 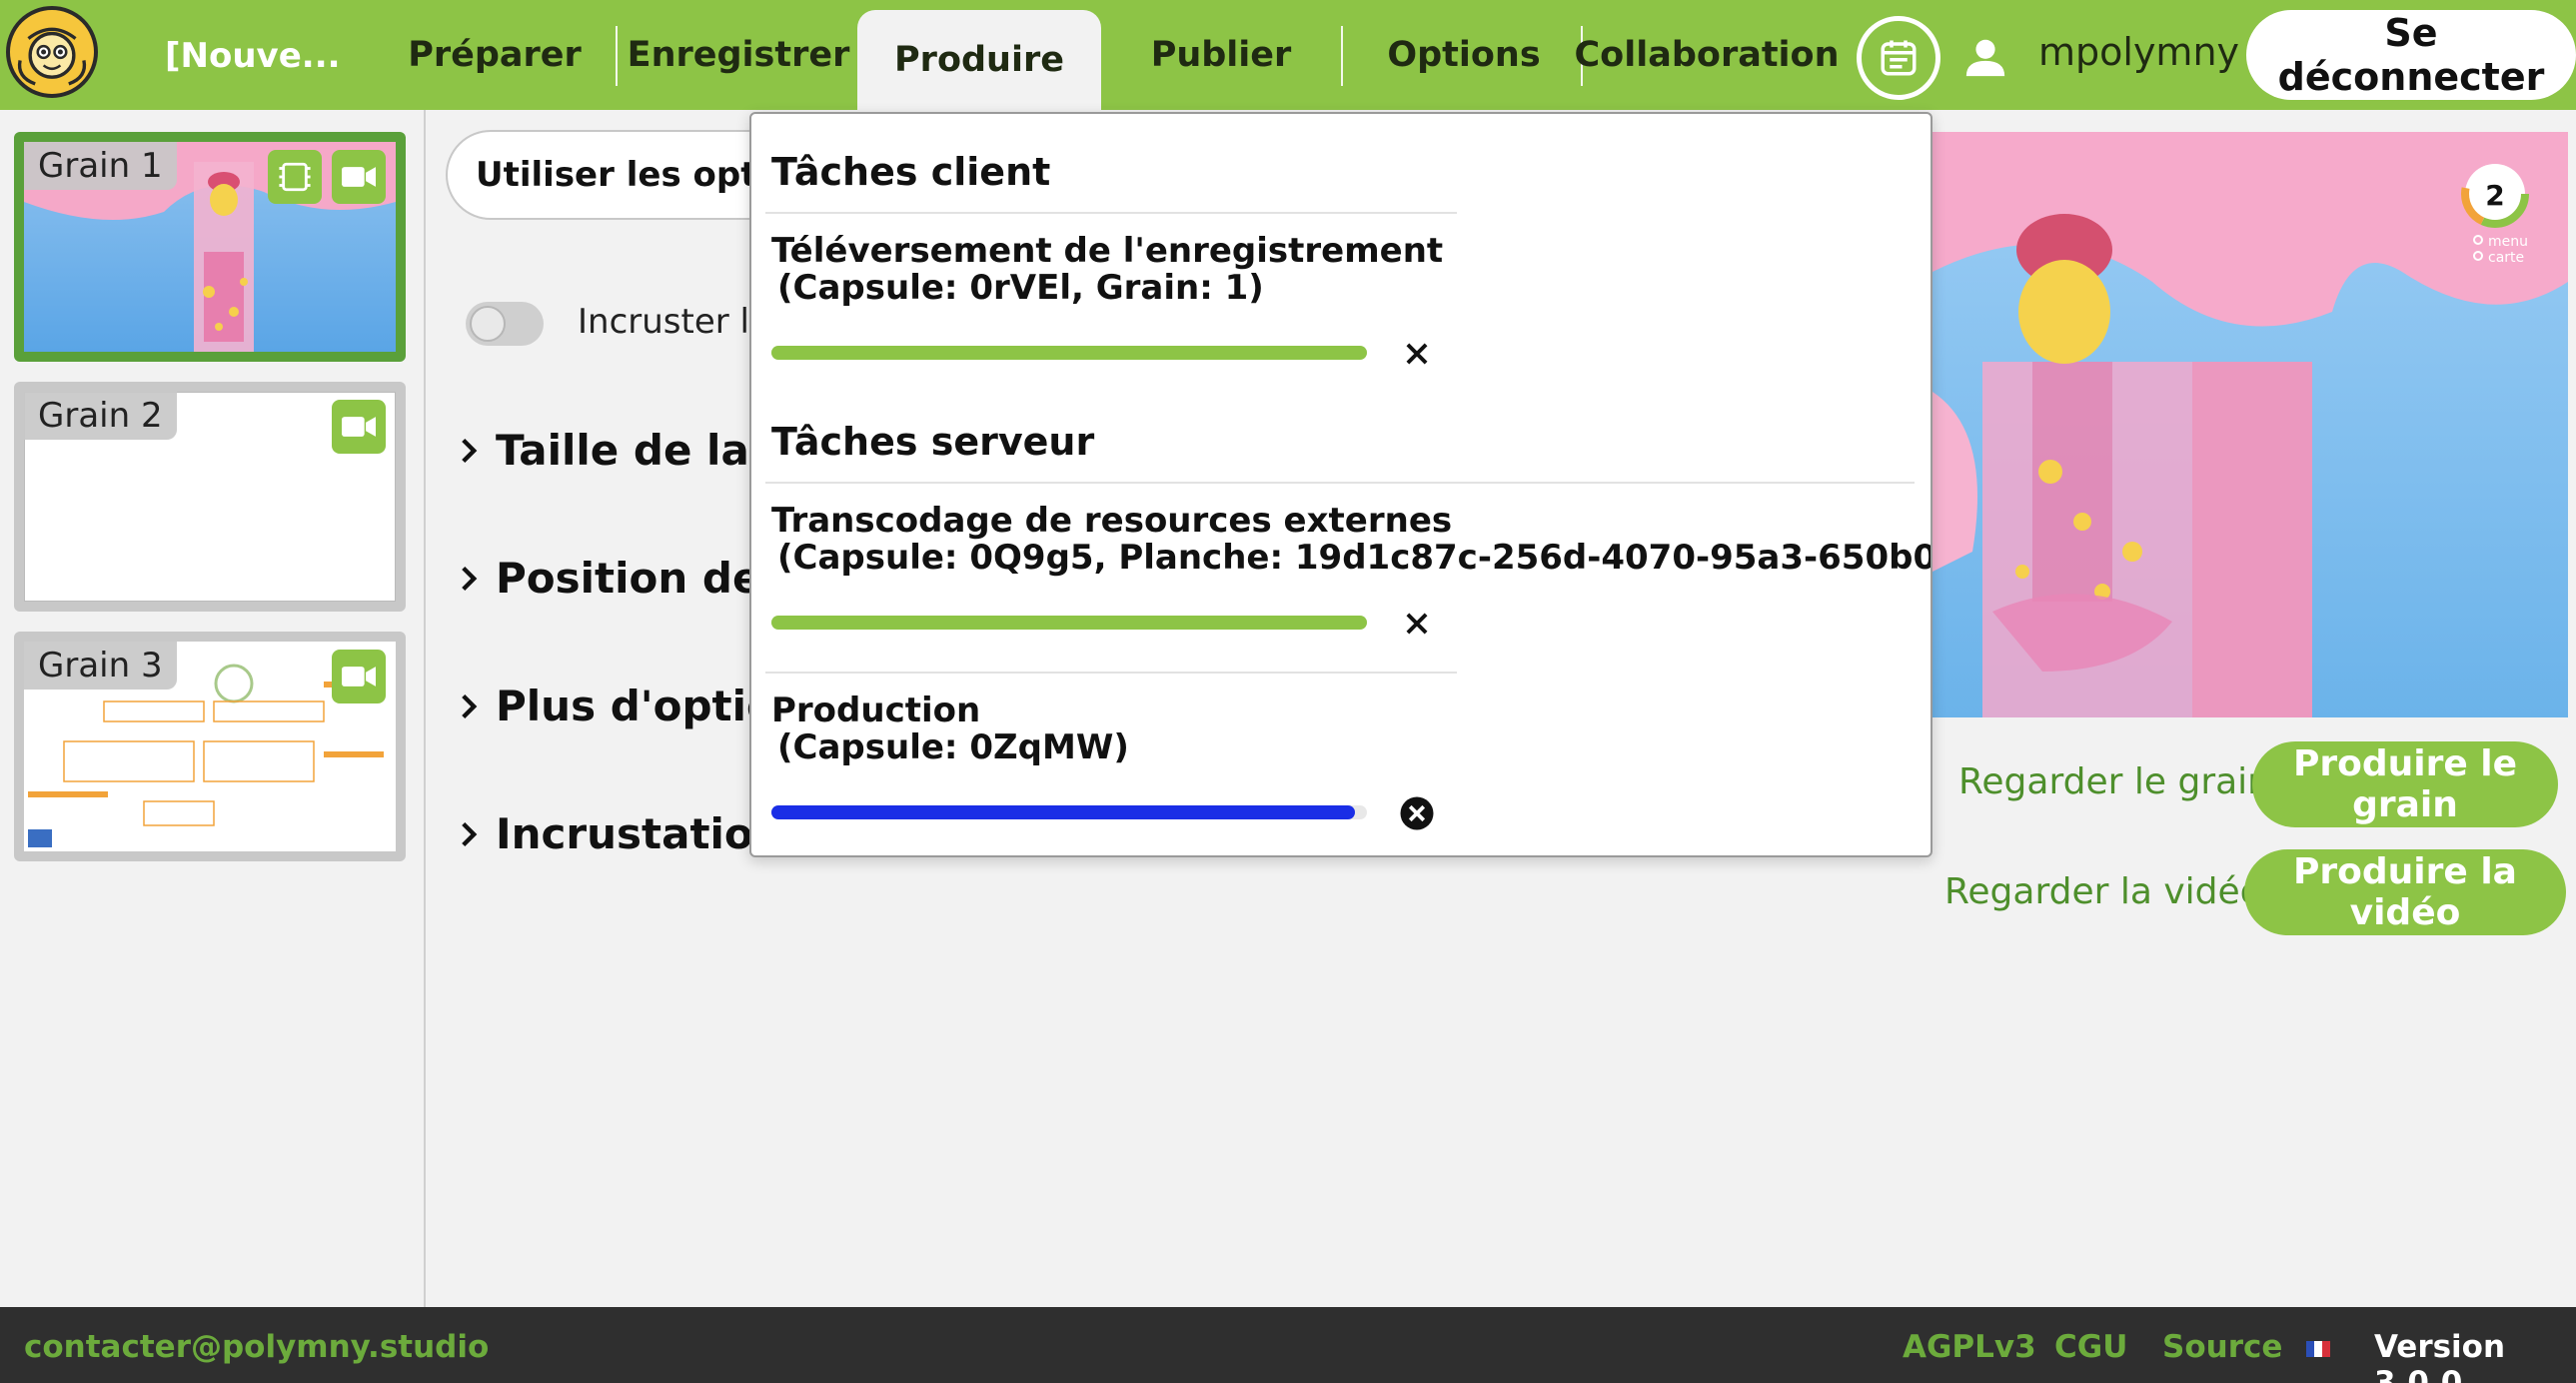 What do you see at coordinates (1417, 813) in the screenshot?
I see `cancel-circle-icon` at bounding box center [1417, 813].